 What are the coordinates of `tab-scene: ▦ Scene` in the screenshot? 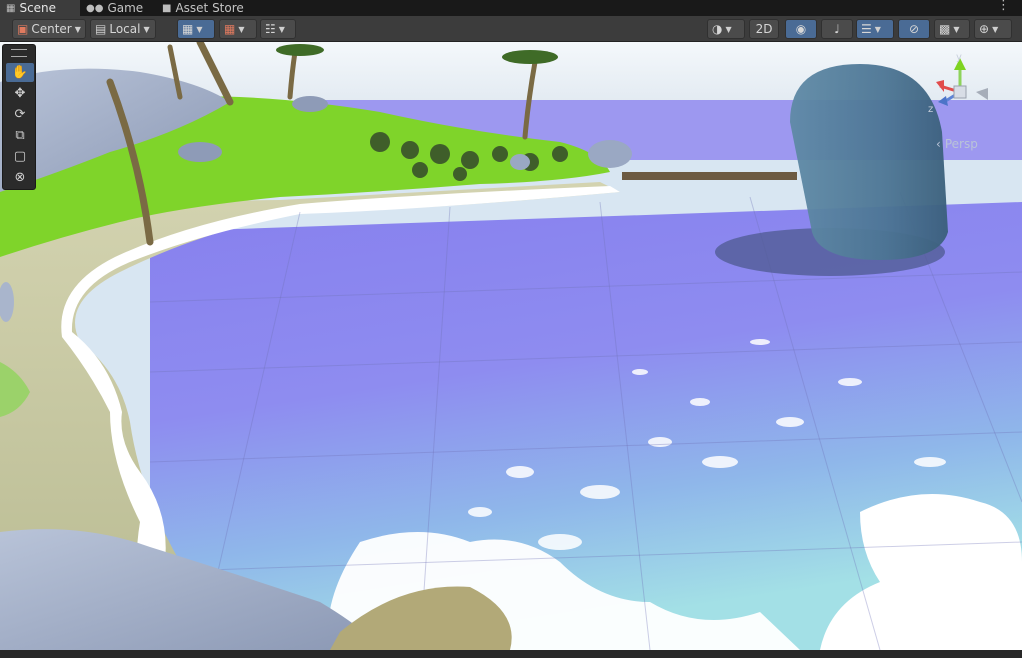 It's located at (40, 8).